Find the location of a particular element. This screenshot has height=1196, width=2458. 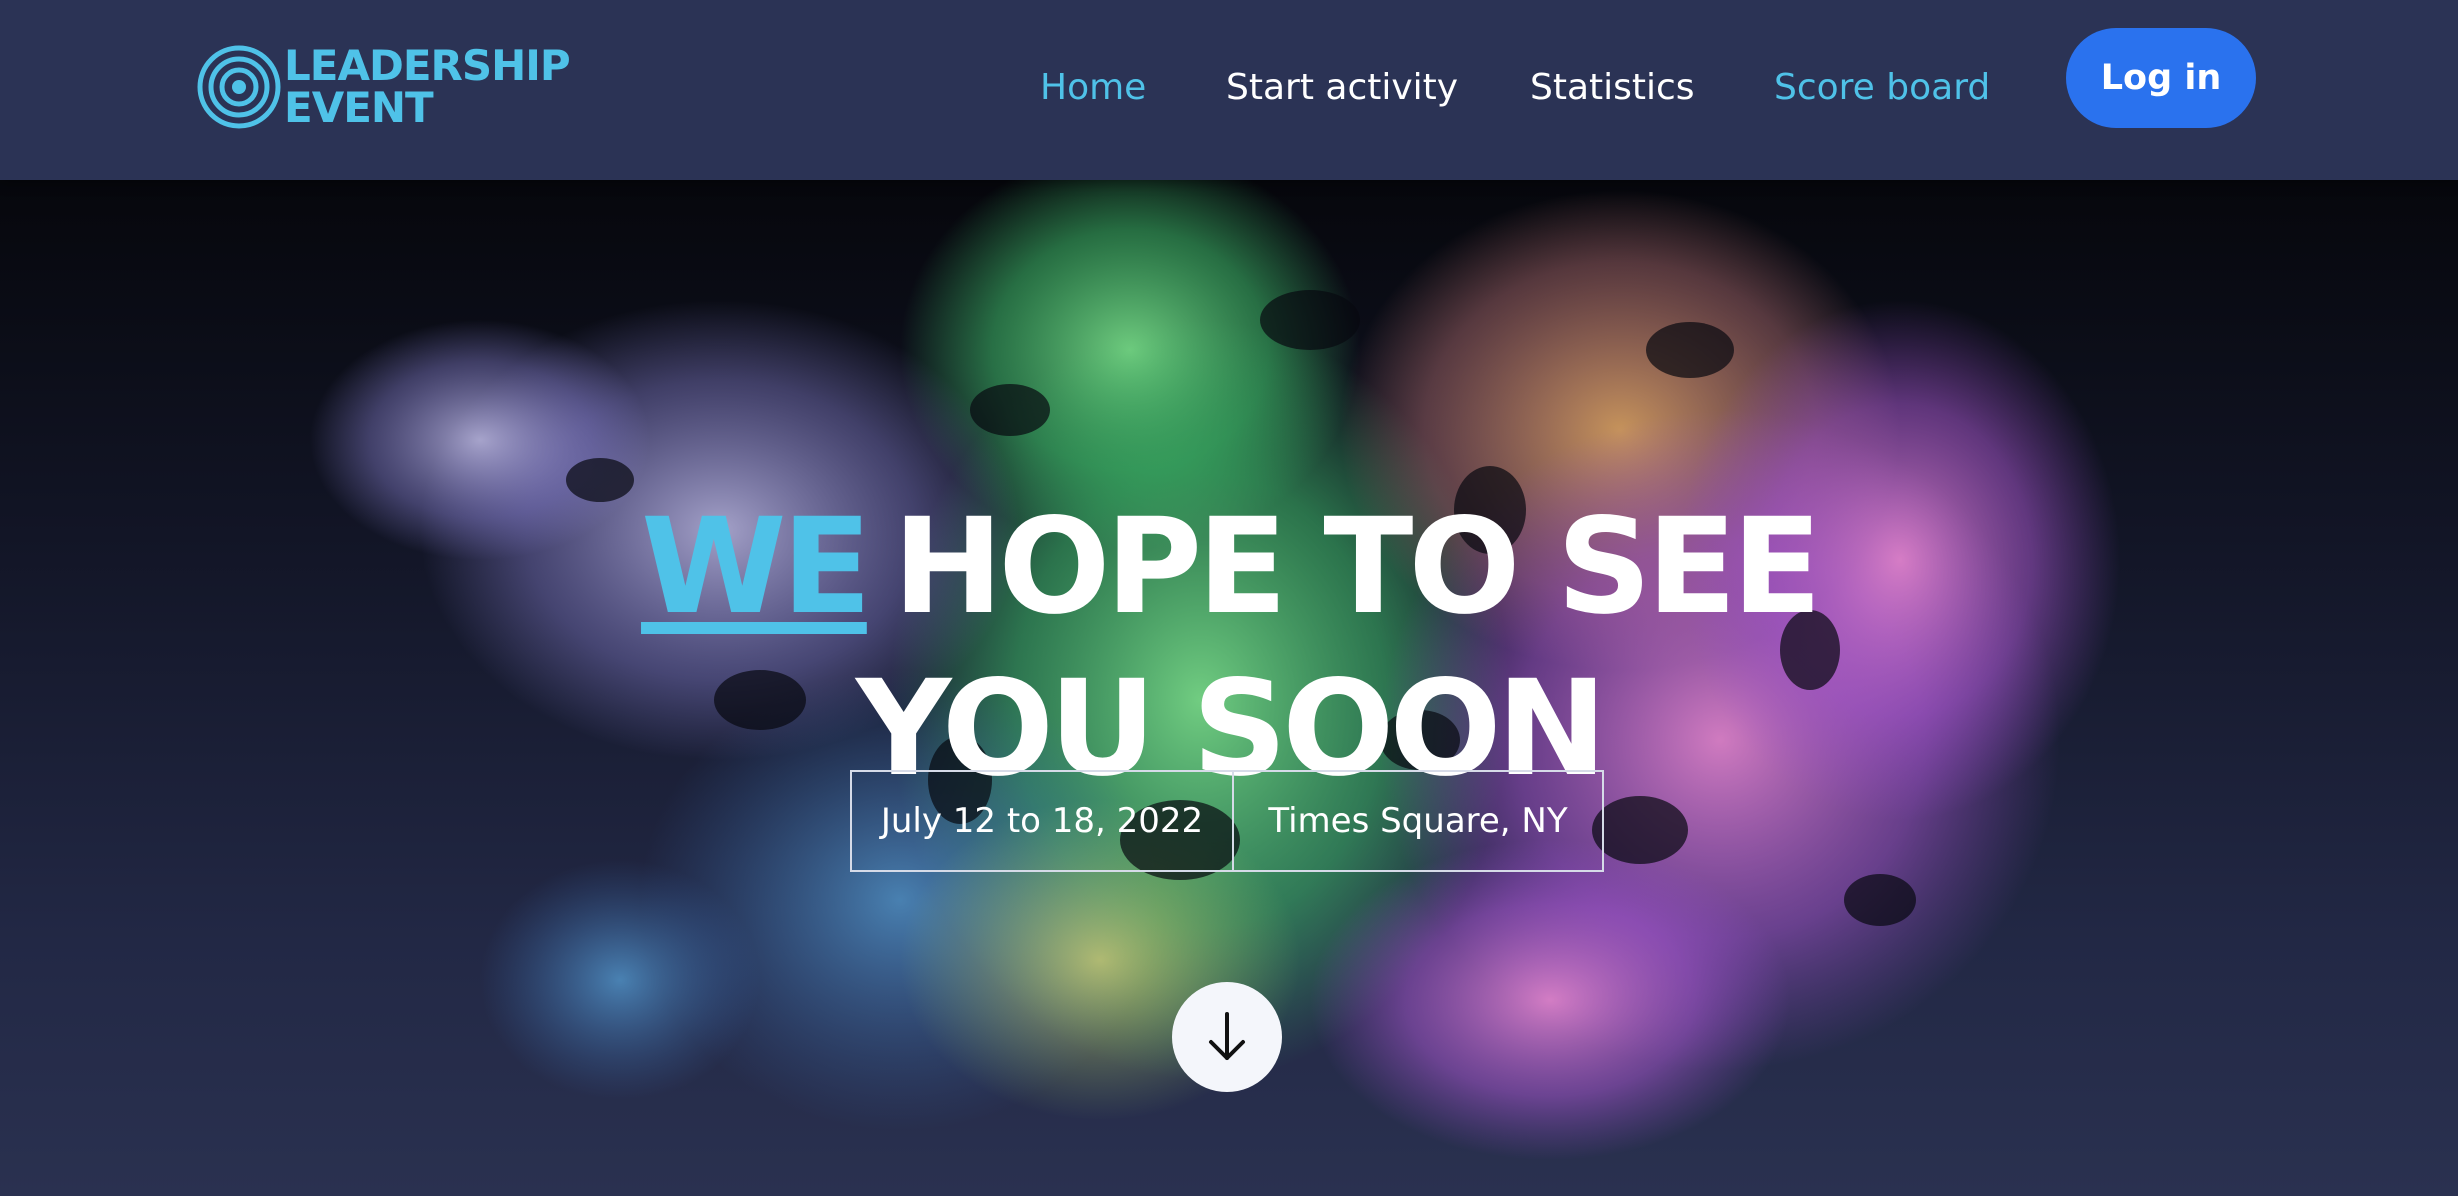

scroll-down-button is located at coordinates (1227, 1037).